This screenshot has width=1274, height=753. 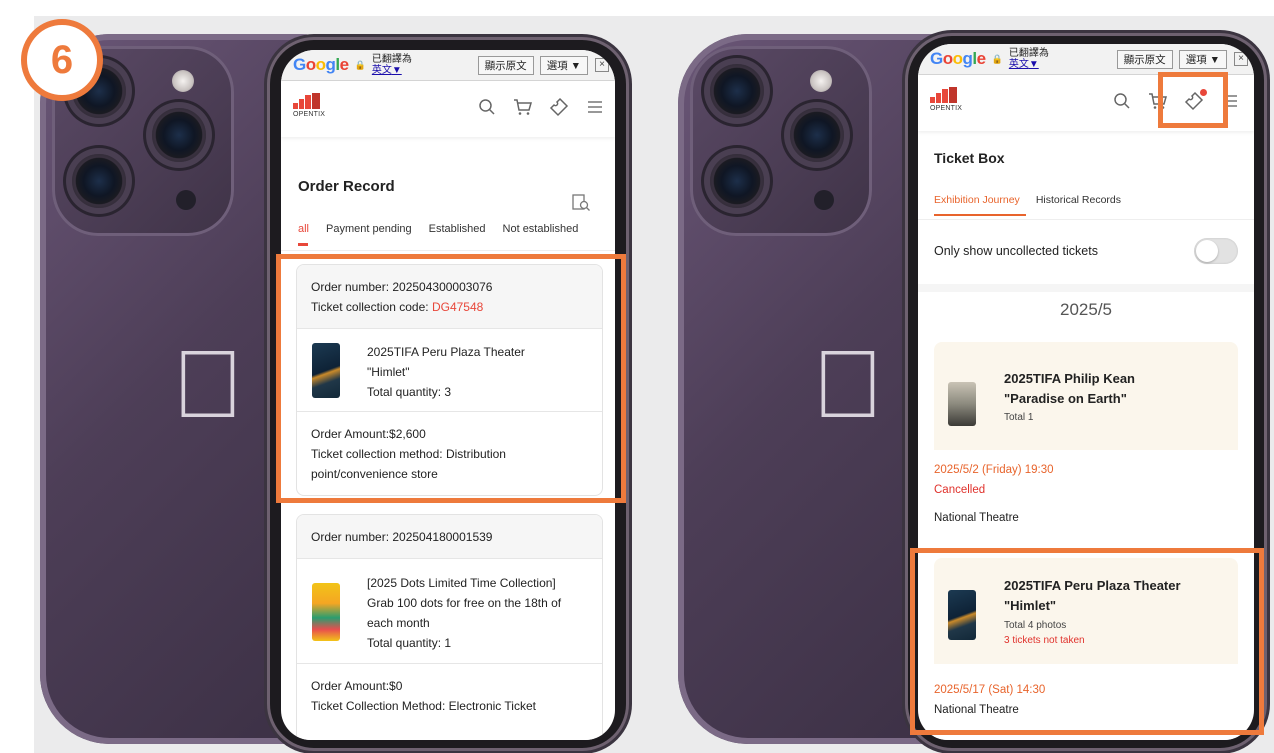 I want to click on page-title: Ticket Box, so click(x=969, y=158).